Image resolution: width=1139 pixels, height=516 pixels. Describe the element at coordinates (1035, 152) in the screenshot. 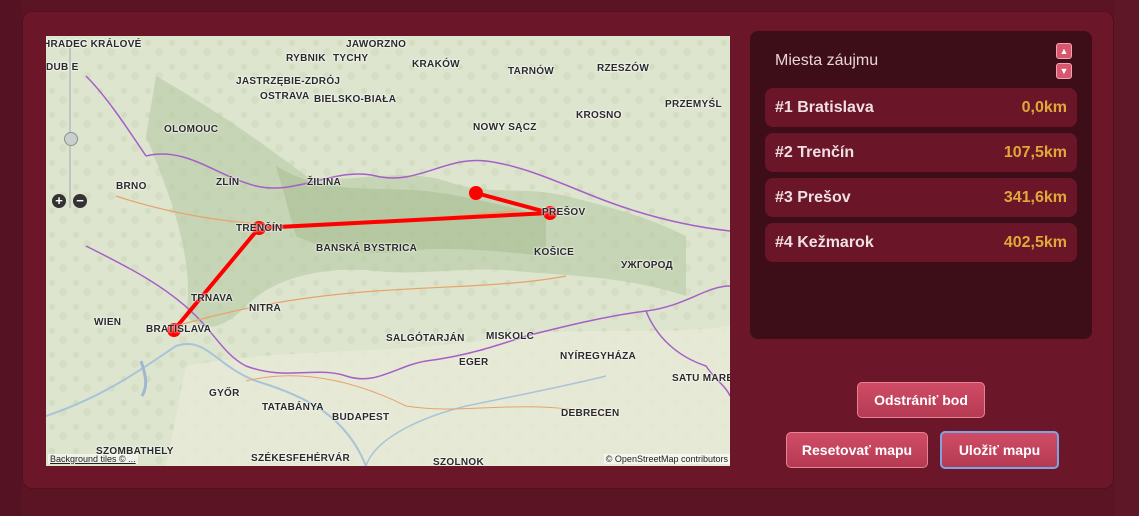

I see `poi-distance: 107,5km` at that location.